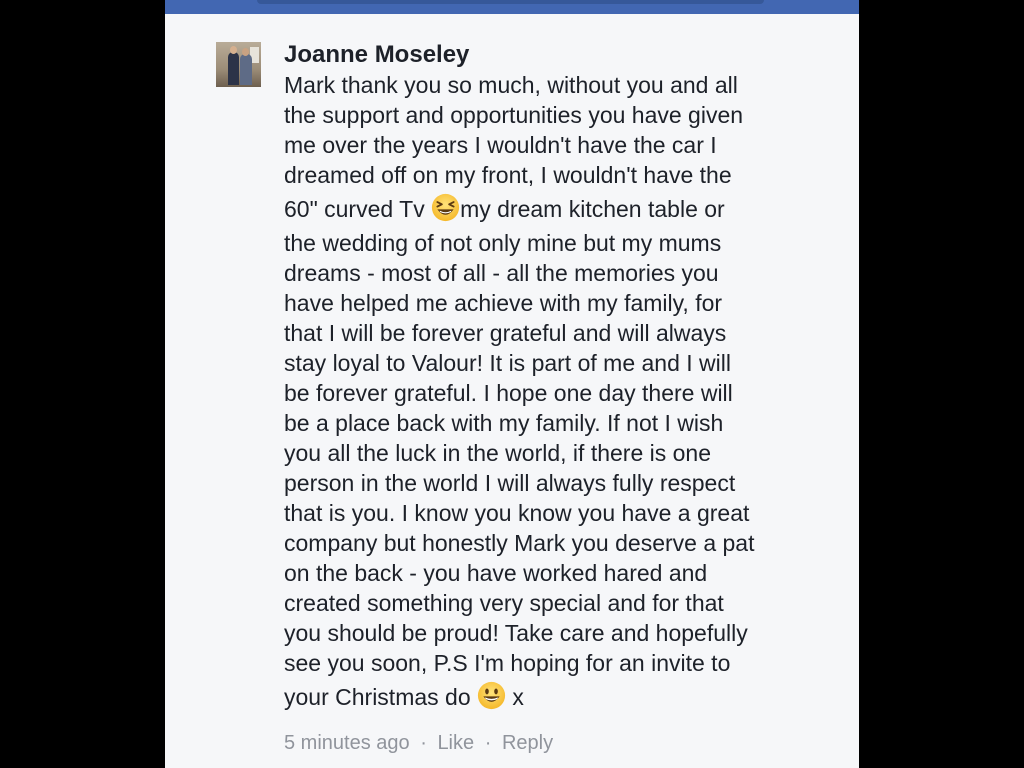  Describe the element at coordinates (446, 208) in the screenshot. I see `laughing-emoji-icon` at that location.